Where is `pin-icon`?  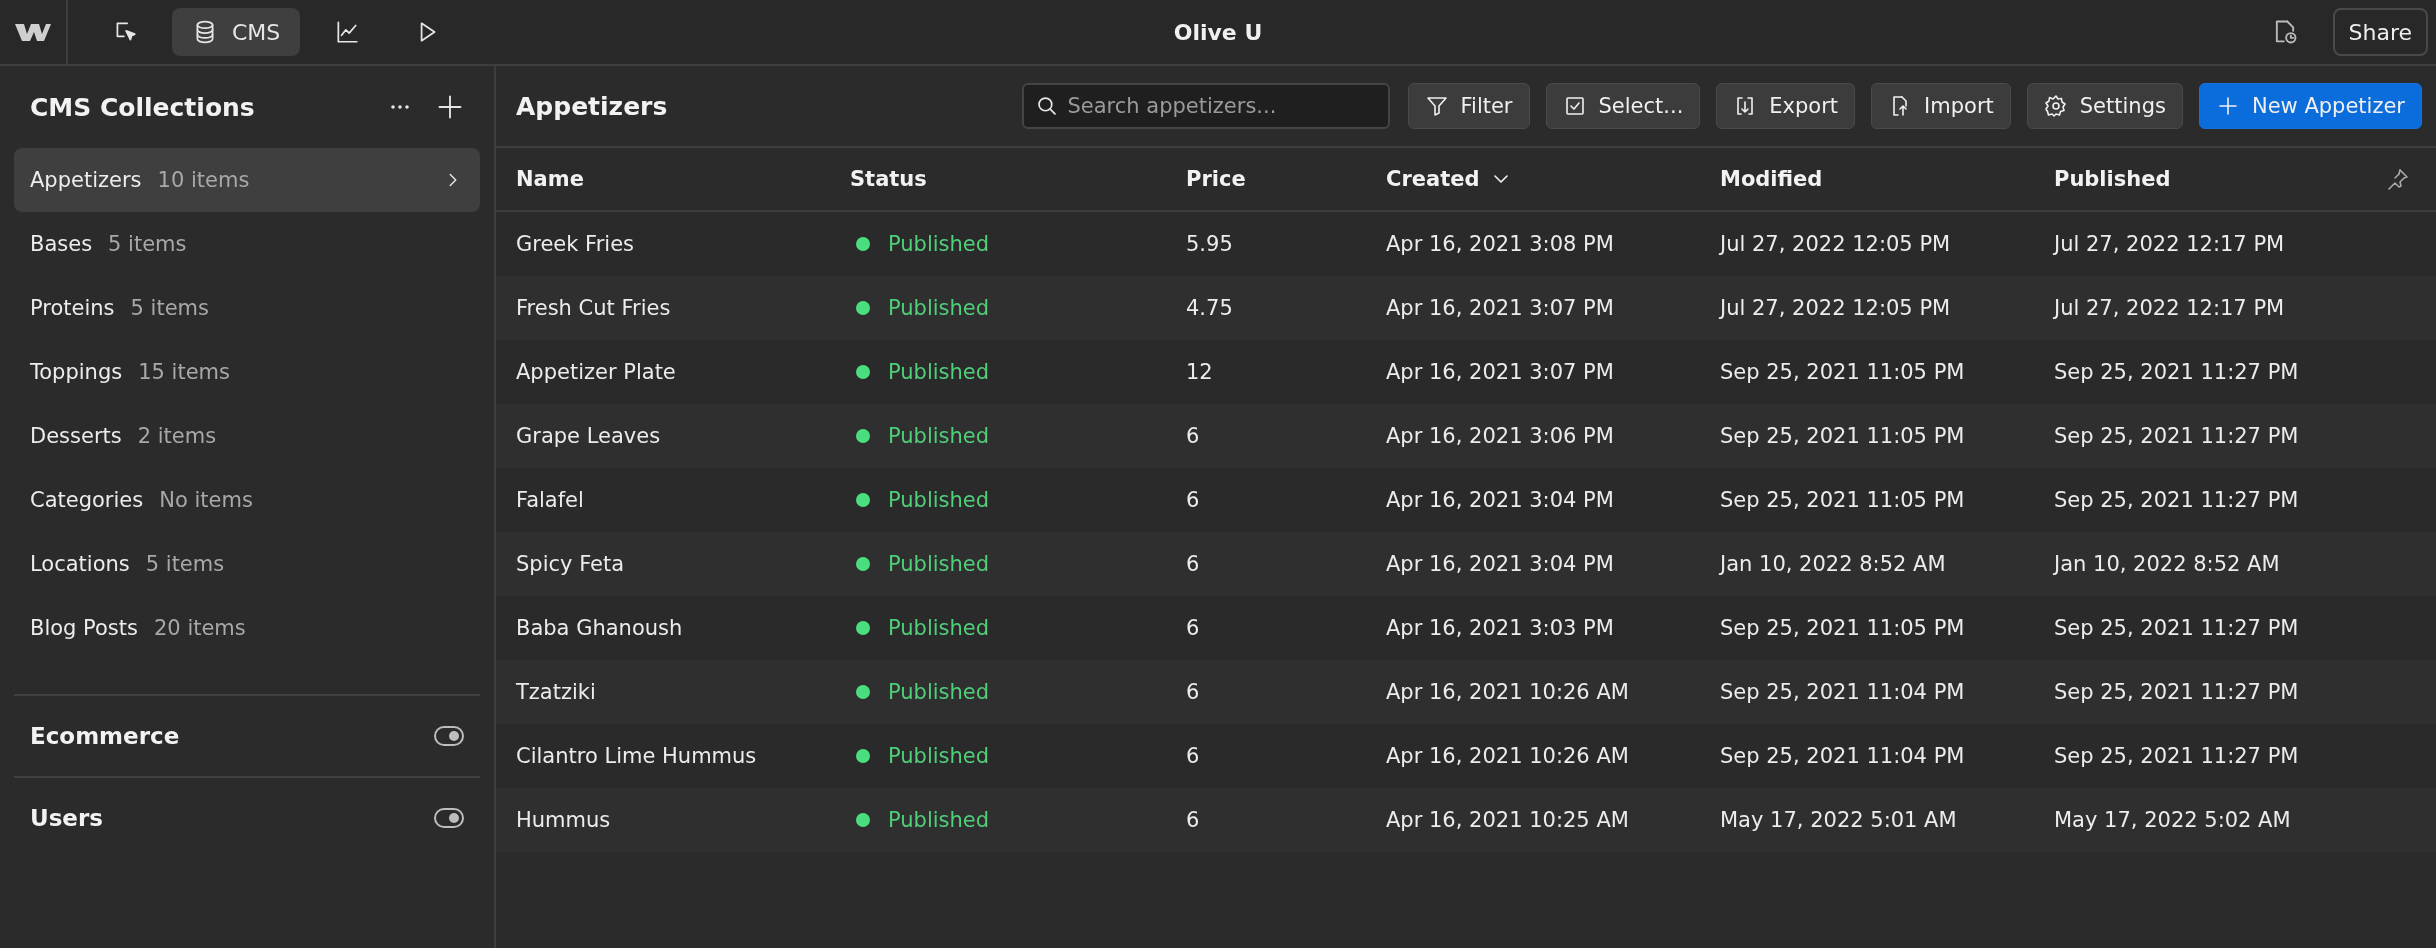 pin-icon is located at coordinates (2398, 179).